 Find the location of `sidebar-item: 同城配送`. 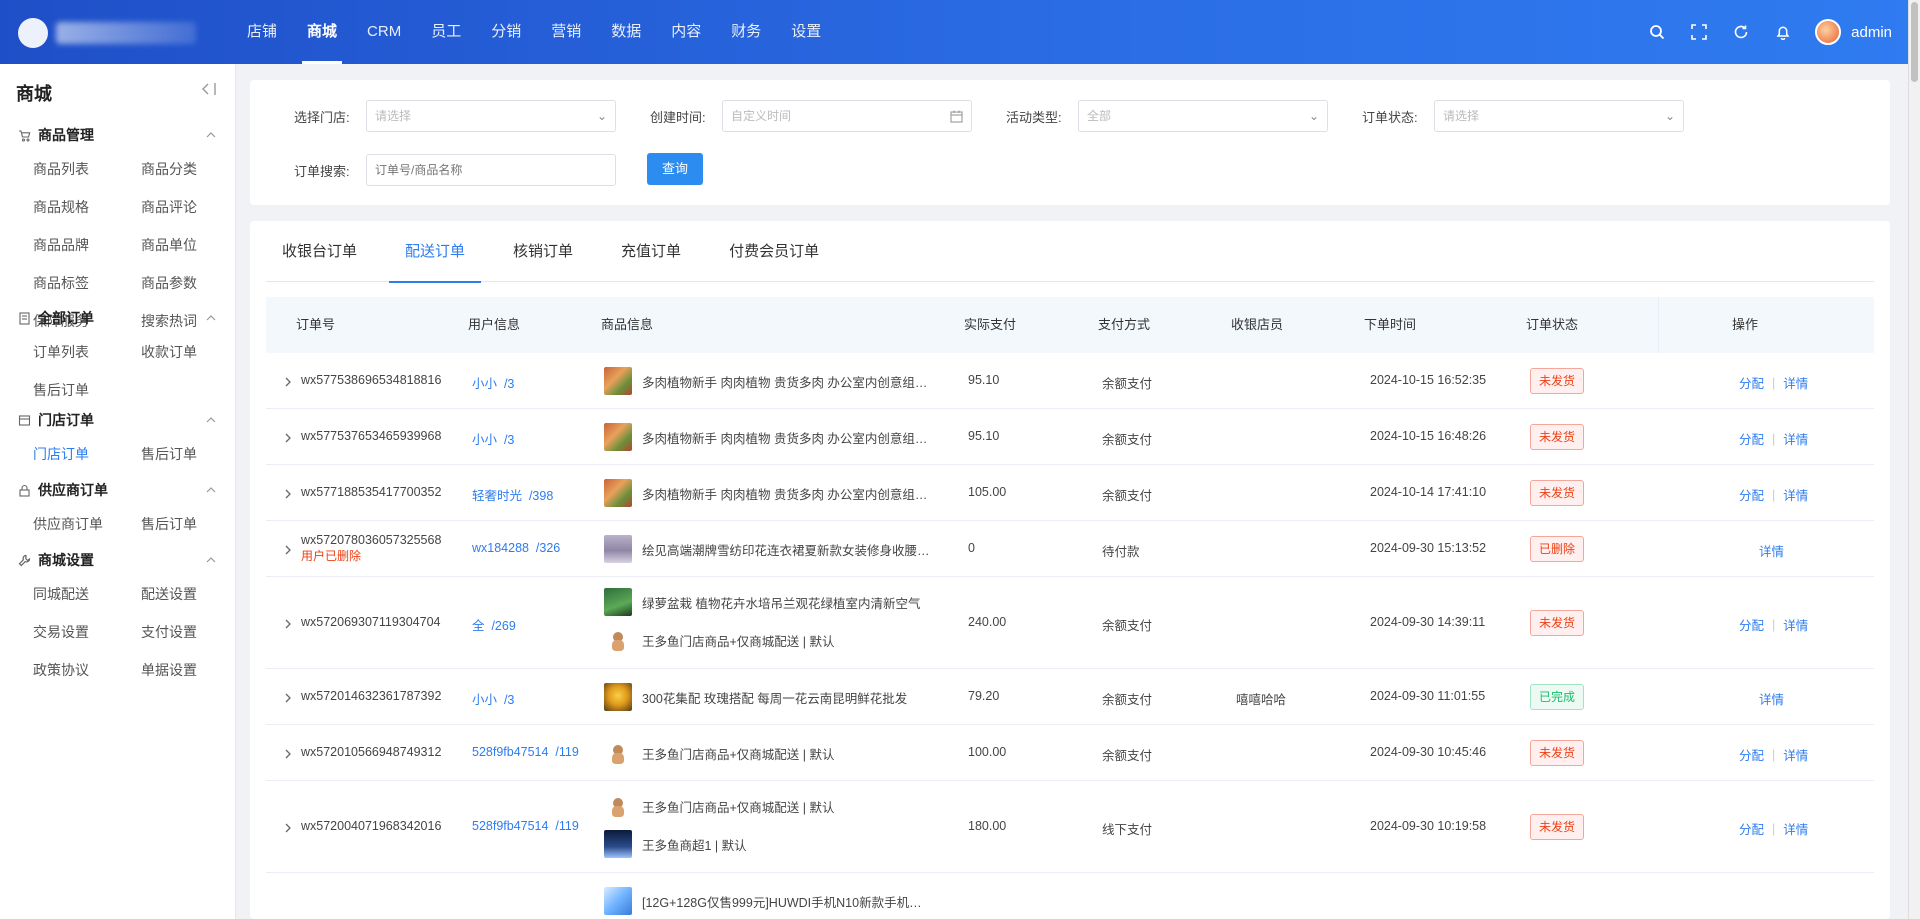

sidebar-item: 同城配送 is located at coordinates (87, 594).